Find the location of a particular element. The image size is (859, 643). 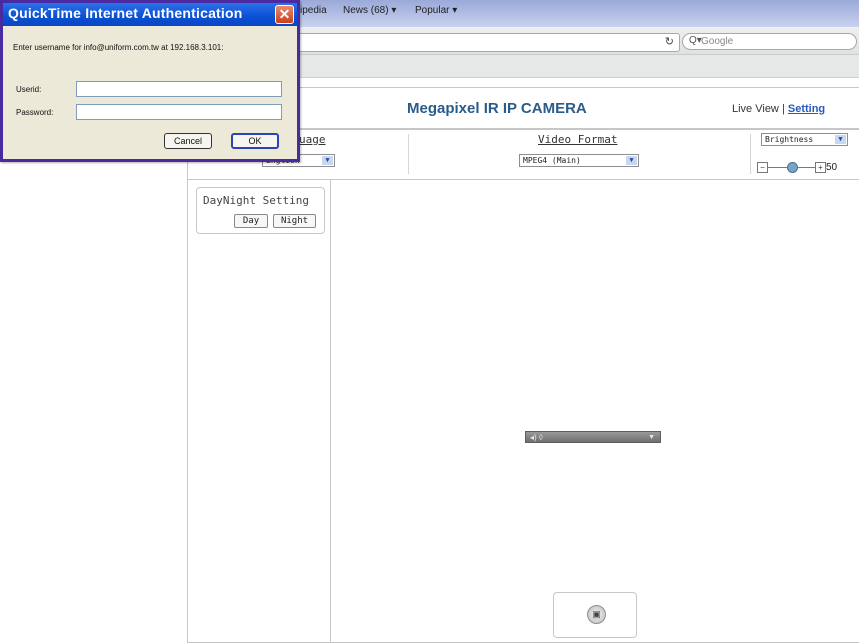

dialog-titlebar: QuickTime Internet Authentication ✕ is located at coordinates (150, 14).